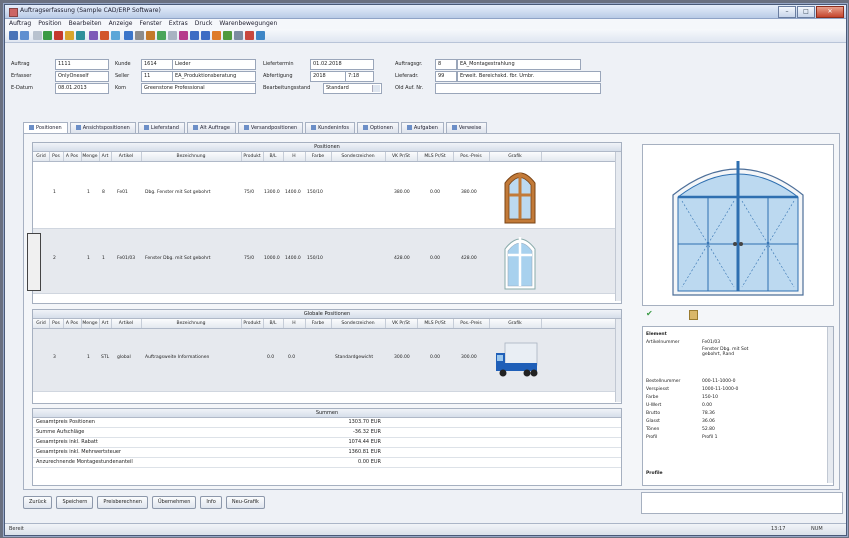 The height and width of the screenshot is (538, 849). I want to click on notes-field, so click(742, 503).